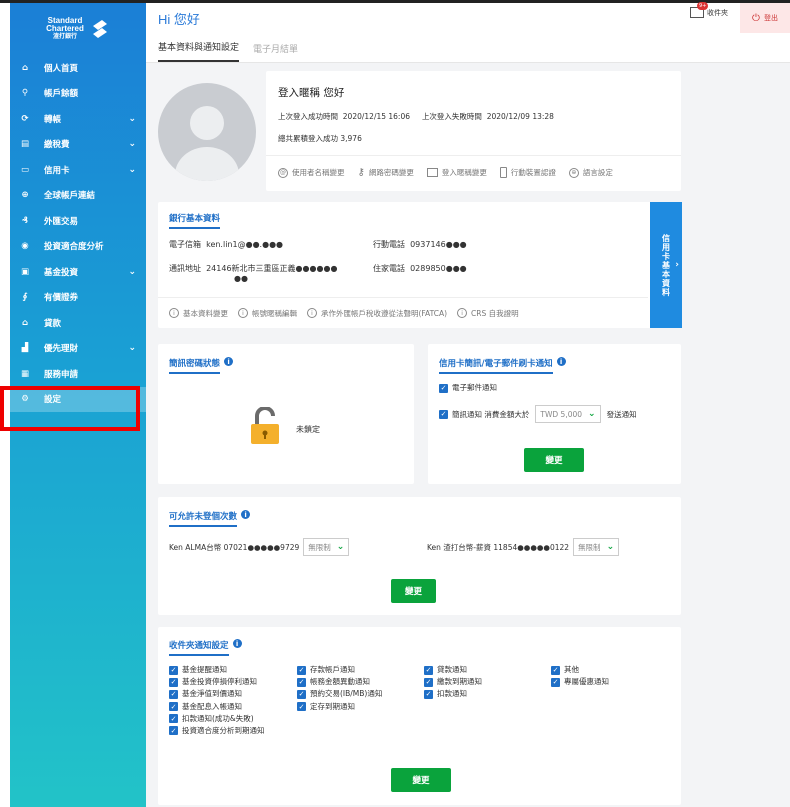 The image size is (790, 807). I want to click on notify-option: ✓ 定存到期通知, so click(339, 707).